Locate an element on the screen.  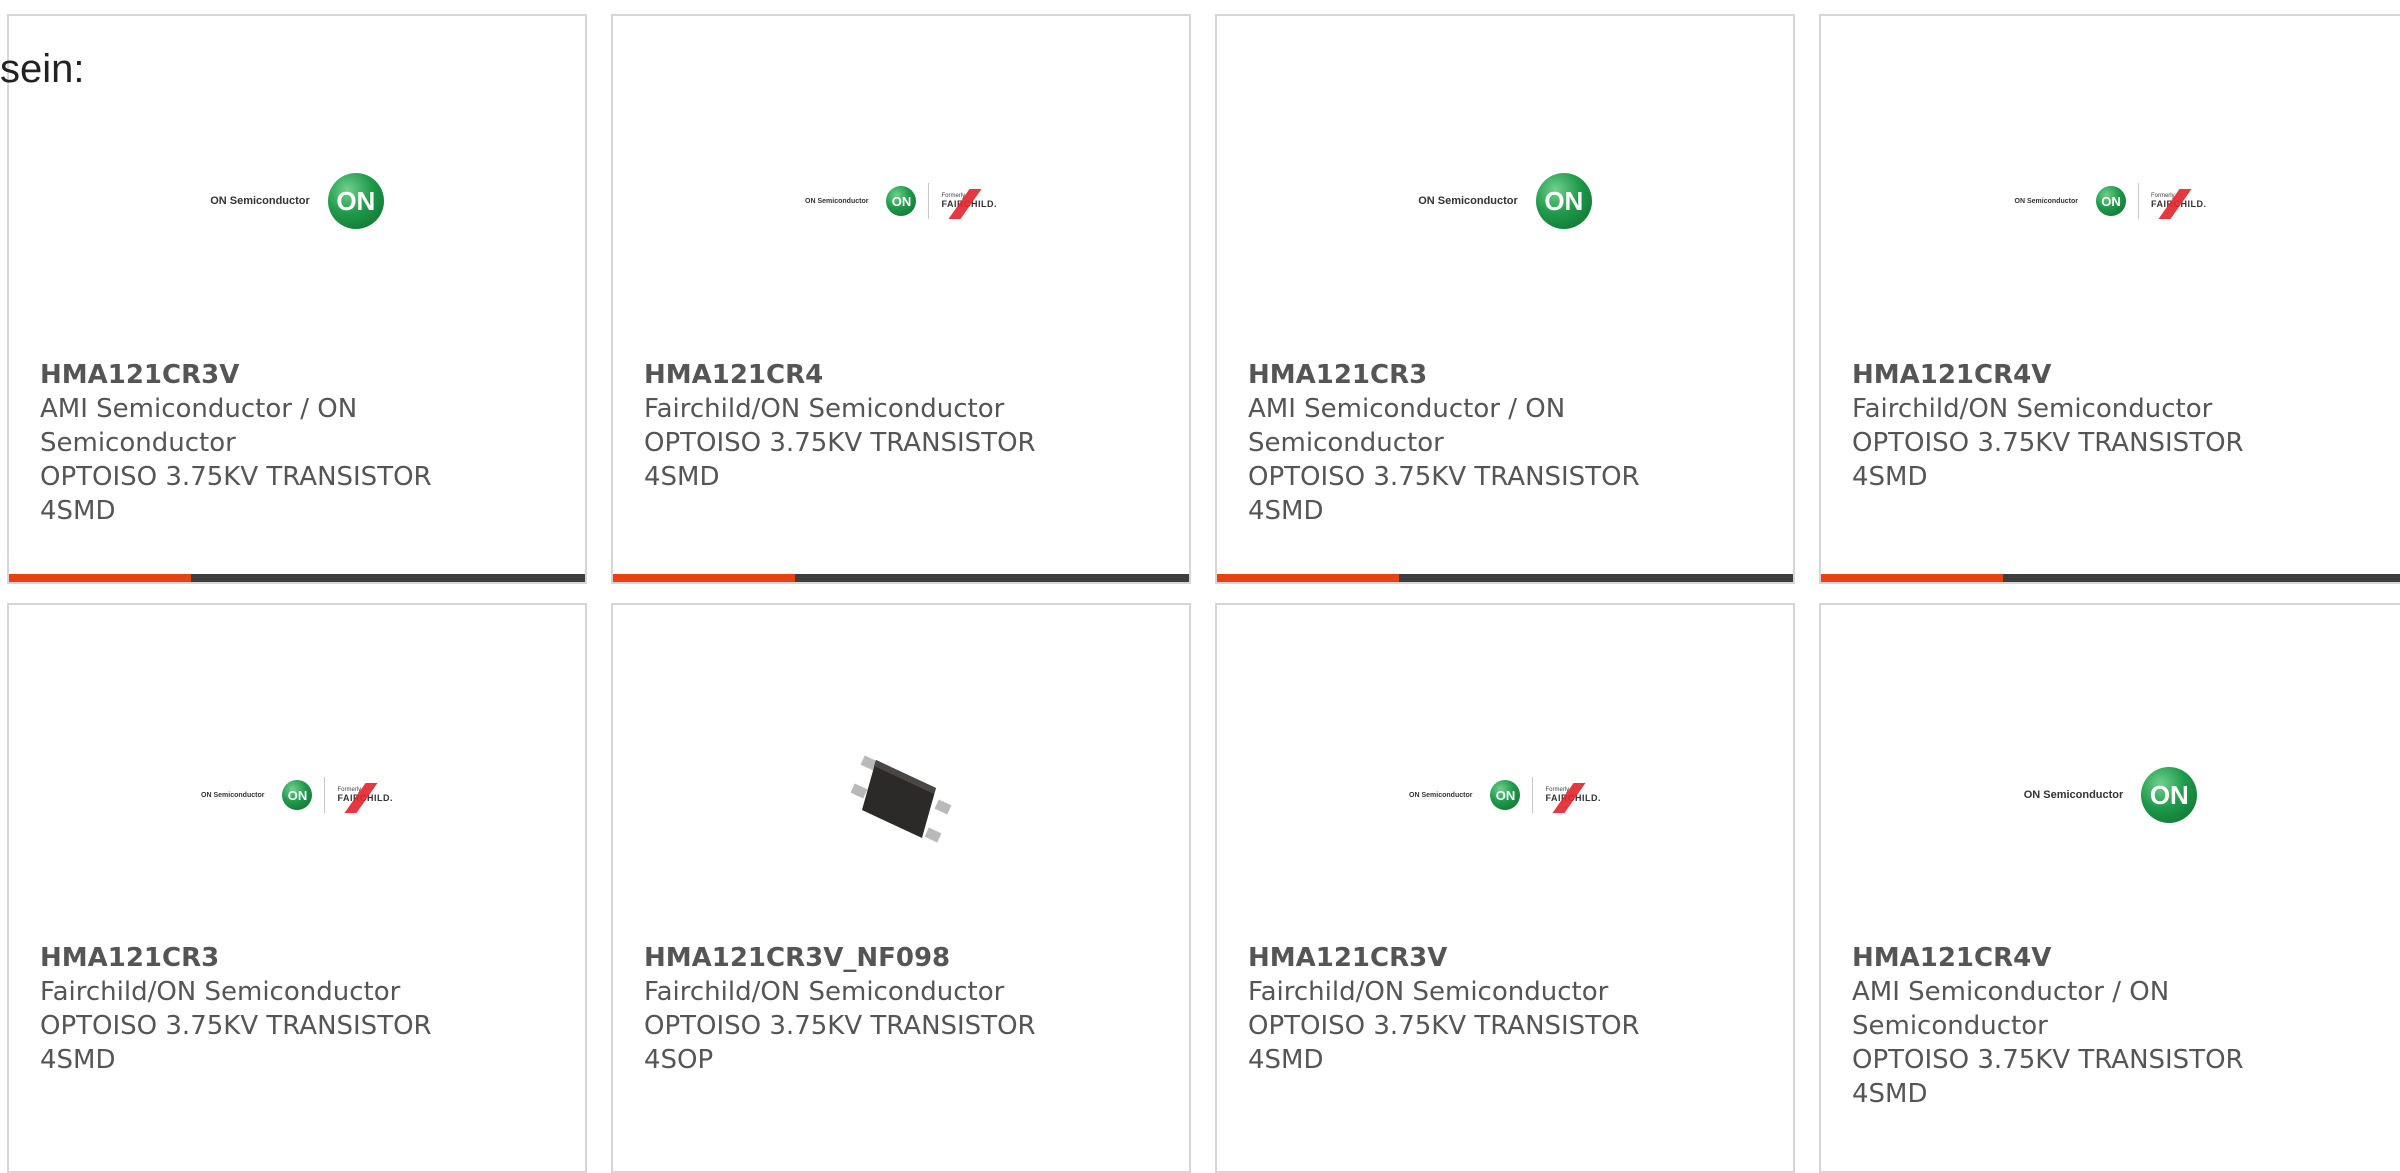
intro-text: sein: is located at coordinates (42, 69).